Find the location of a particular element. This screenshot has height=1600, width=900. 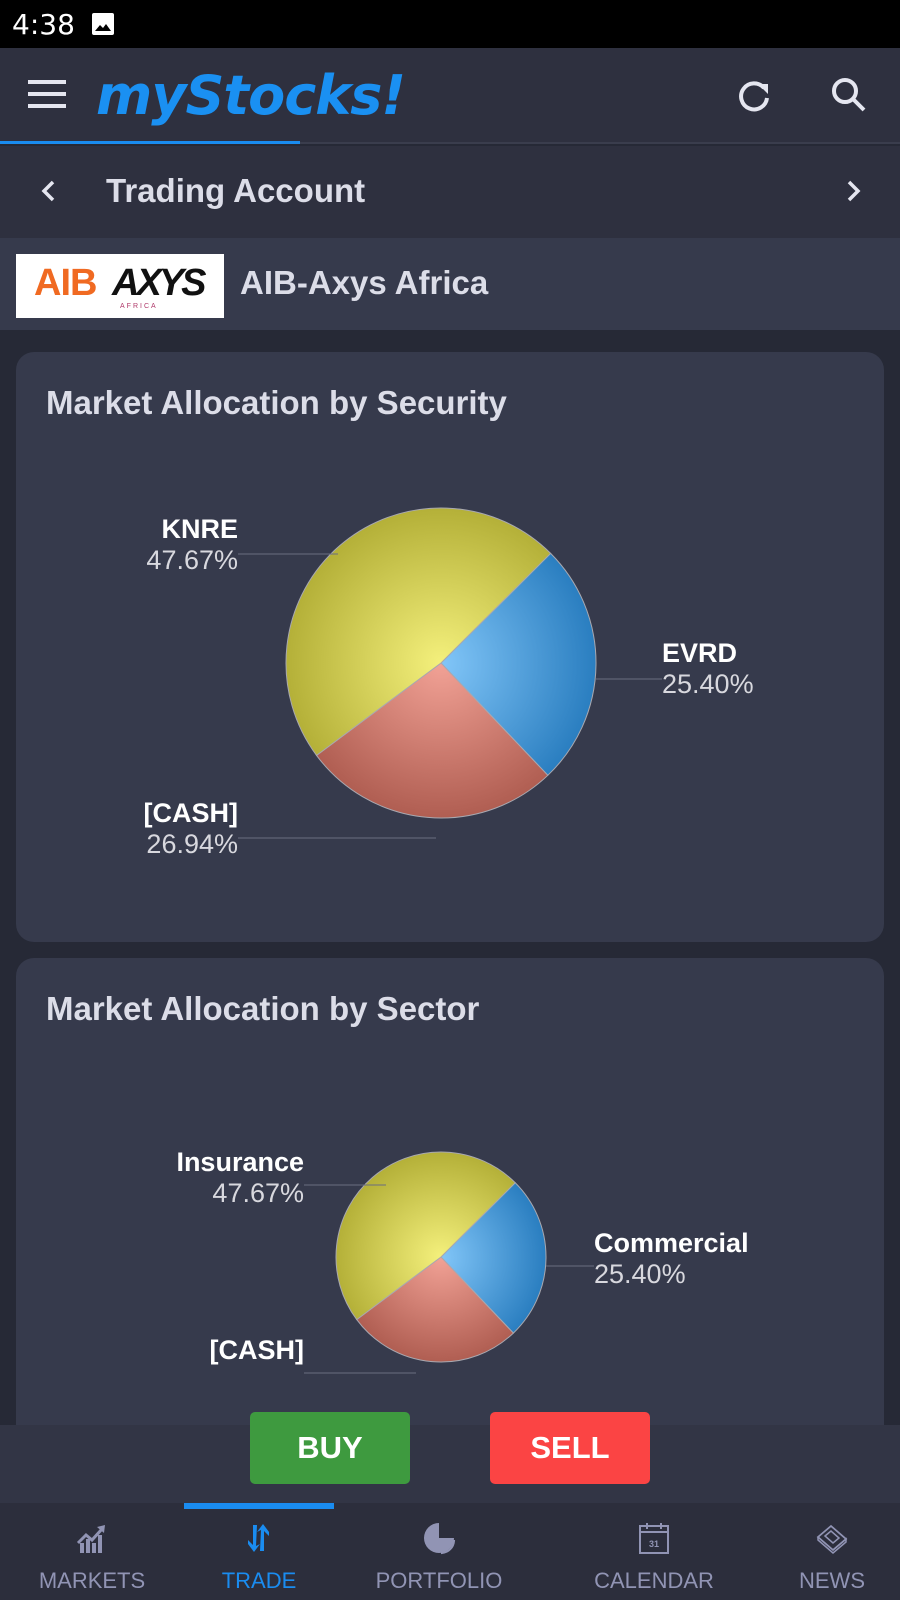

buy-button: BUY is located at coordinates (330, 1448).